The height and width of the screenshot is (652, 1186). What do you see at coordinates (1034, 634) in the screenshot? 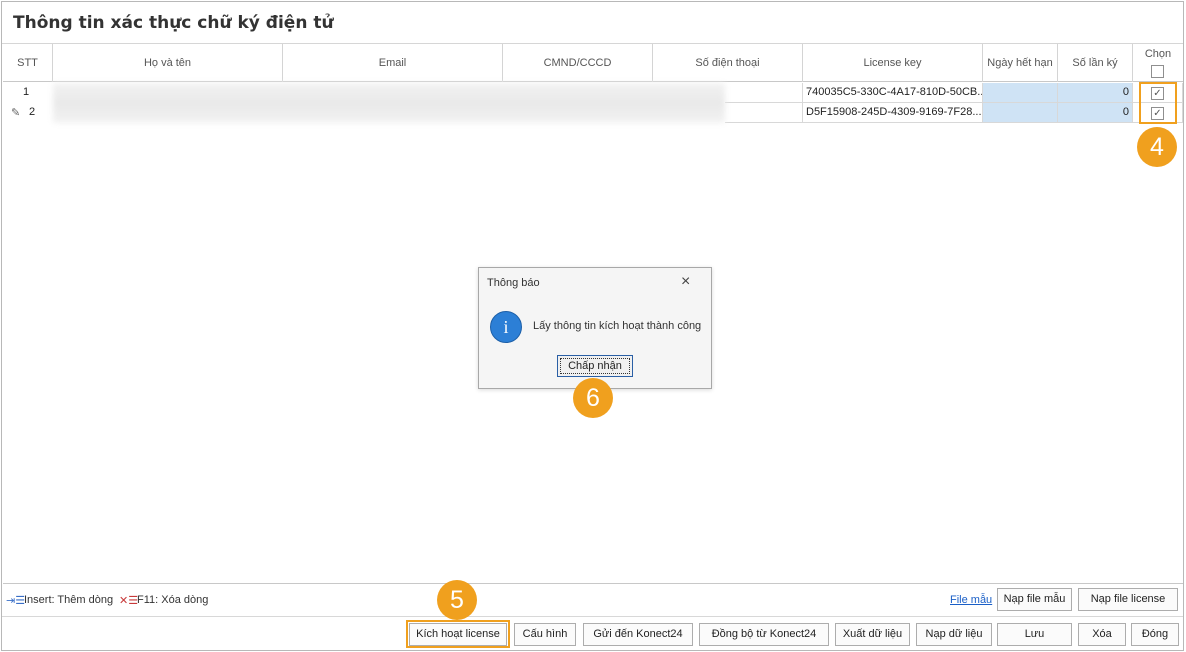
I see `save-button: Lưu` at bounding box center [1034, 634].